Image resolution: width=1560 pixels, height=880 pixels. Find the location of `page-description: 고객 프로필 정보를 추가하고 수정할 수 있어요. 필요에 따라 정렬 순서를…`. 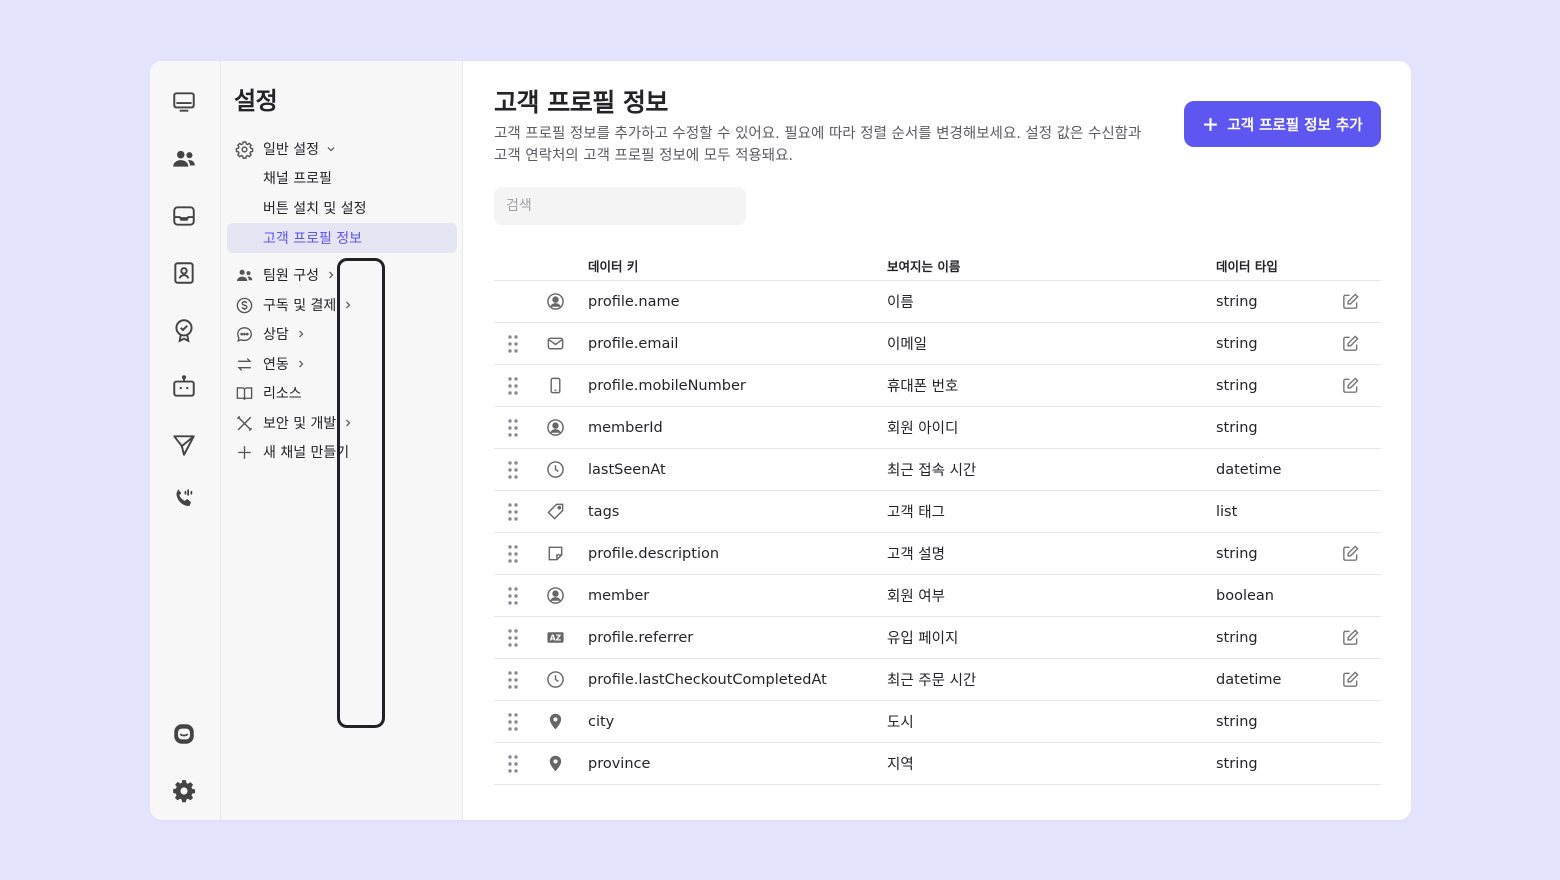

page-description: 고객 프로필 정보를 추가하고 수정할 수 있어요. 필요에 따라 정렬 순서를… is located at coordinates (818, 145).